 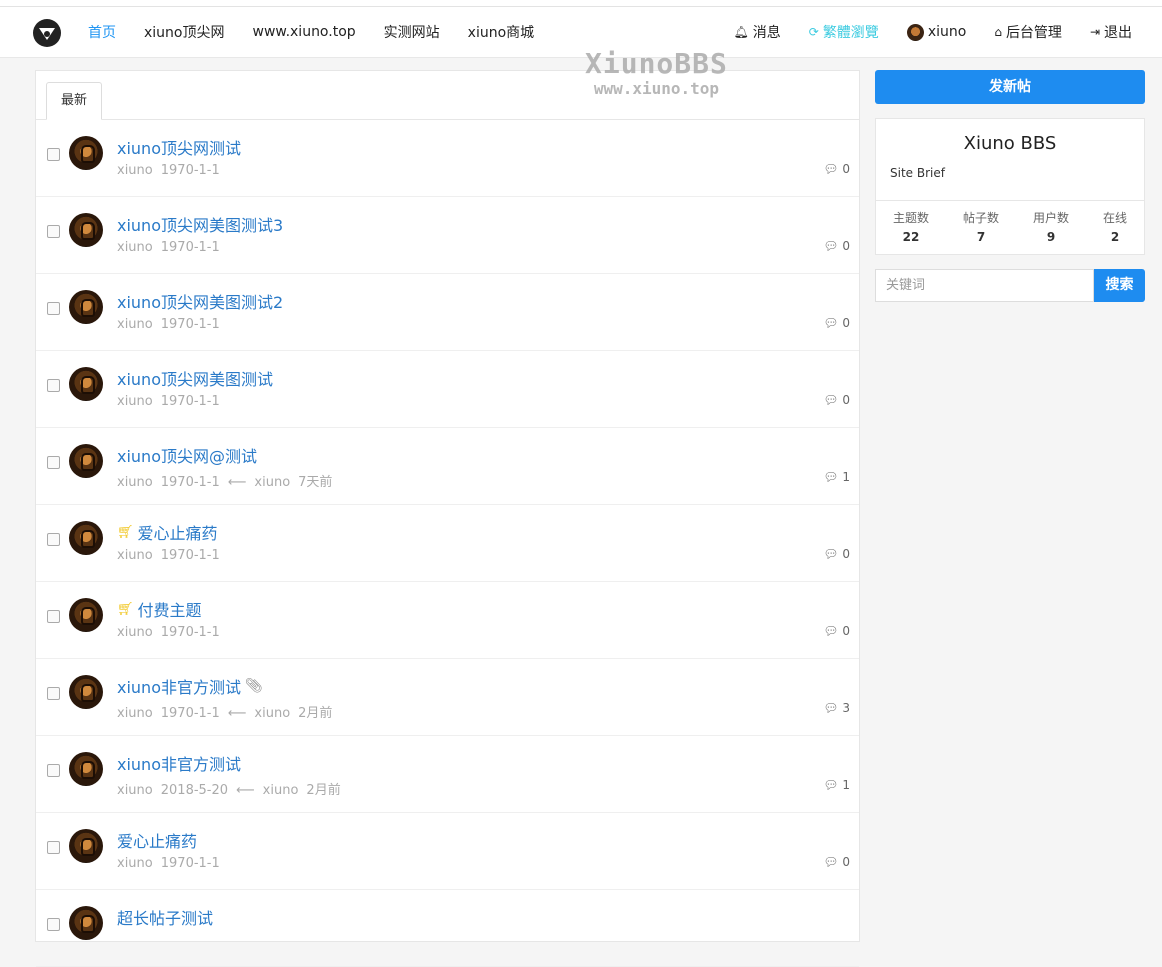 I want to click on traditional-chinese-toggle: ⟳ 繁體瀏覽, so click(x=844, y=32).